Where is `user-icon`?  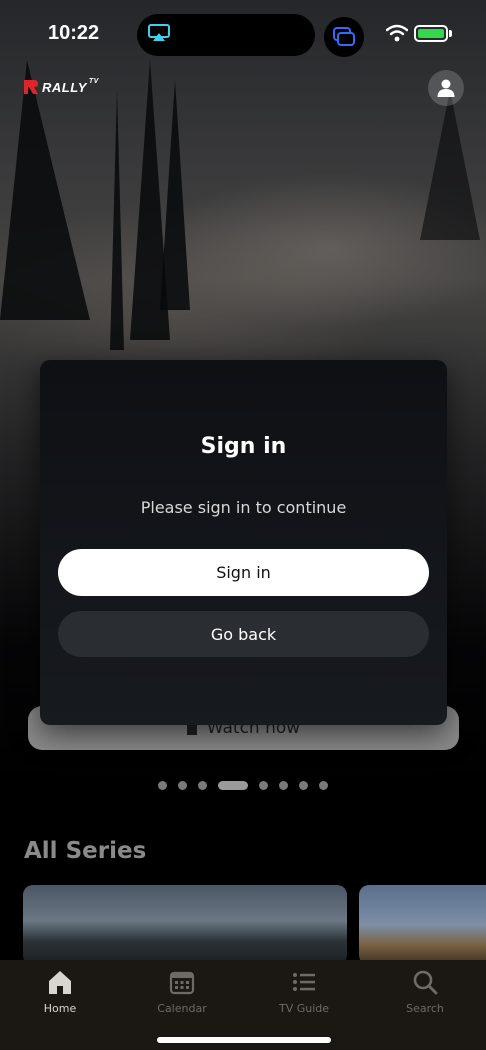
user-icon is located at coordinates (446, 88).